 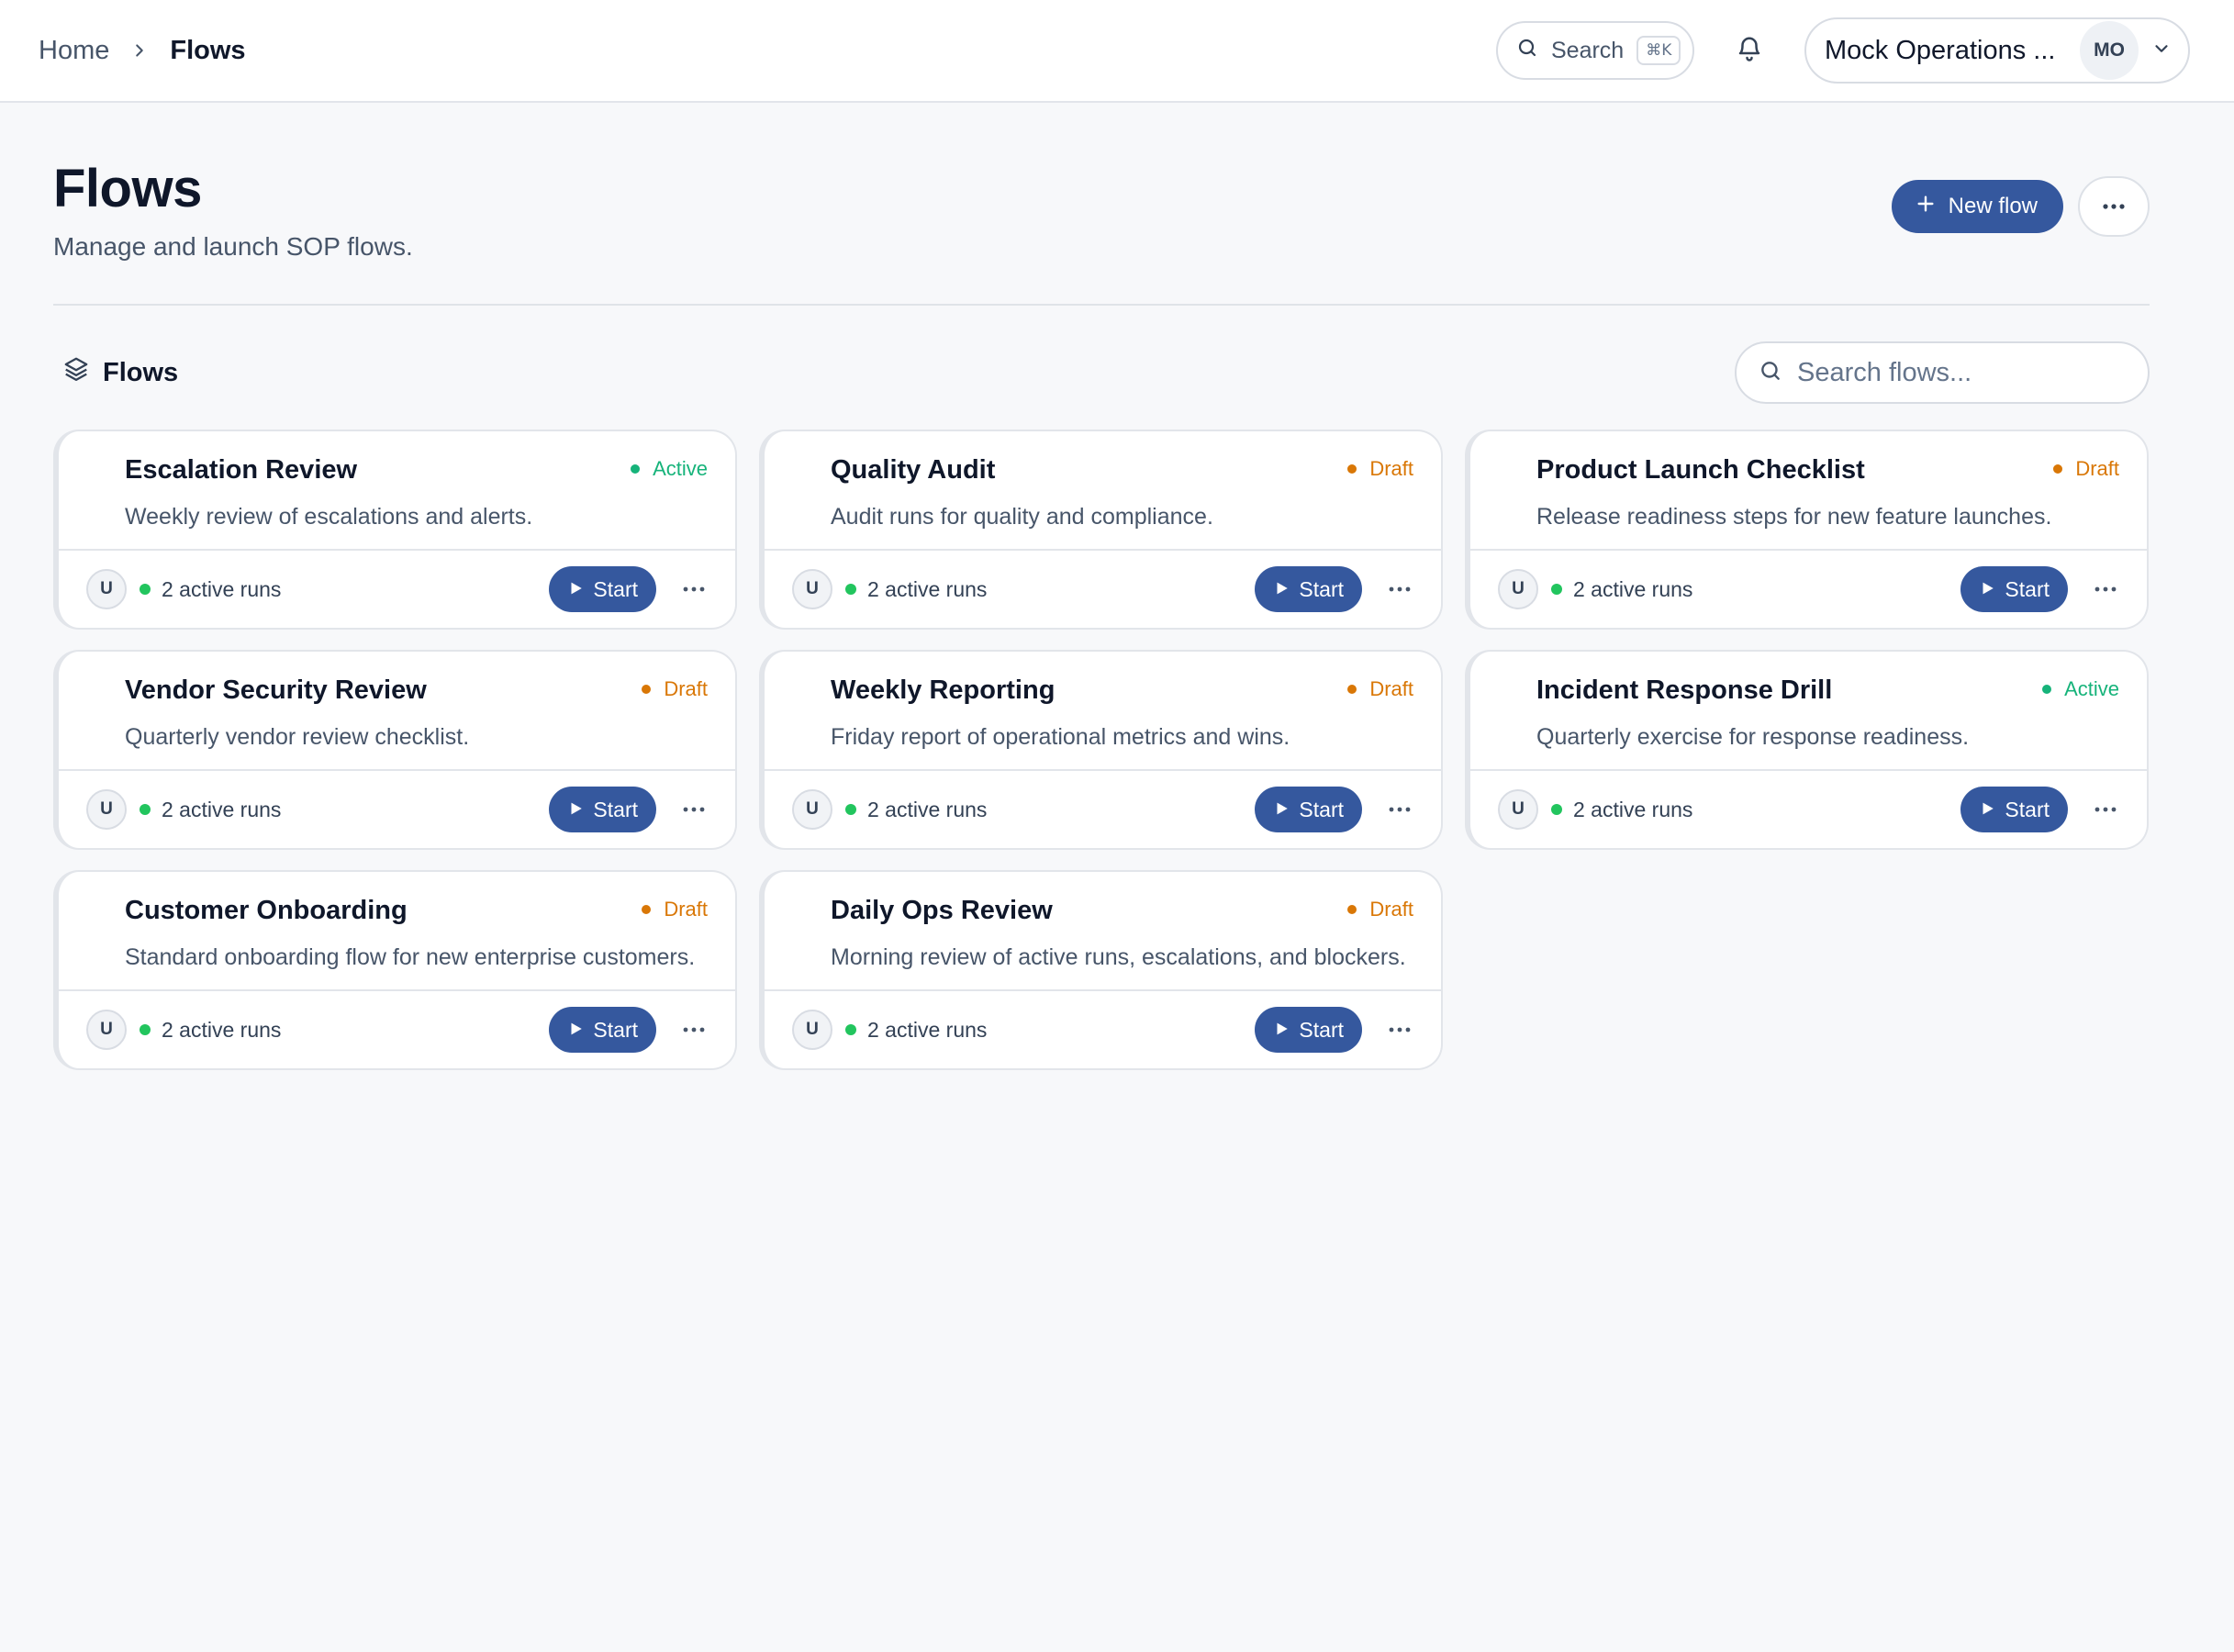 What do you see at coordinates (944, 690) in the screenshot?
I see `flow-title: Weekly Reporting` at bounding box center [944, 690].